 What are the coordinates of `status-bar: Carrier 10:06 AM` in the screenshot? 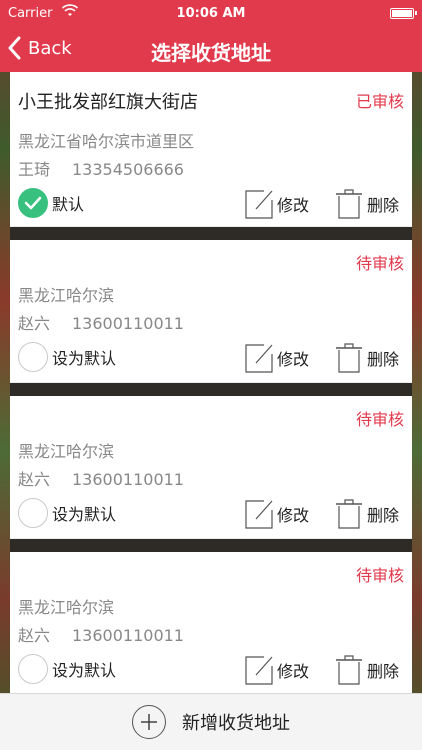 It's located at (211, 14).